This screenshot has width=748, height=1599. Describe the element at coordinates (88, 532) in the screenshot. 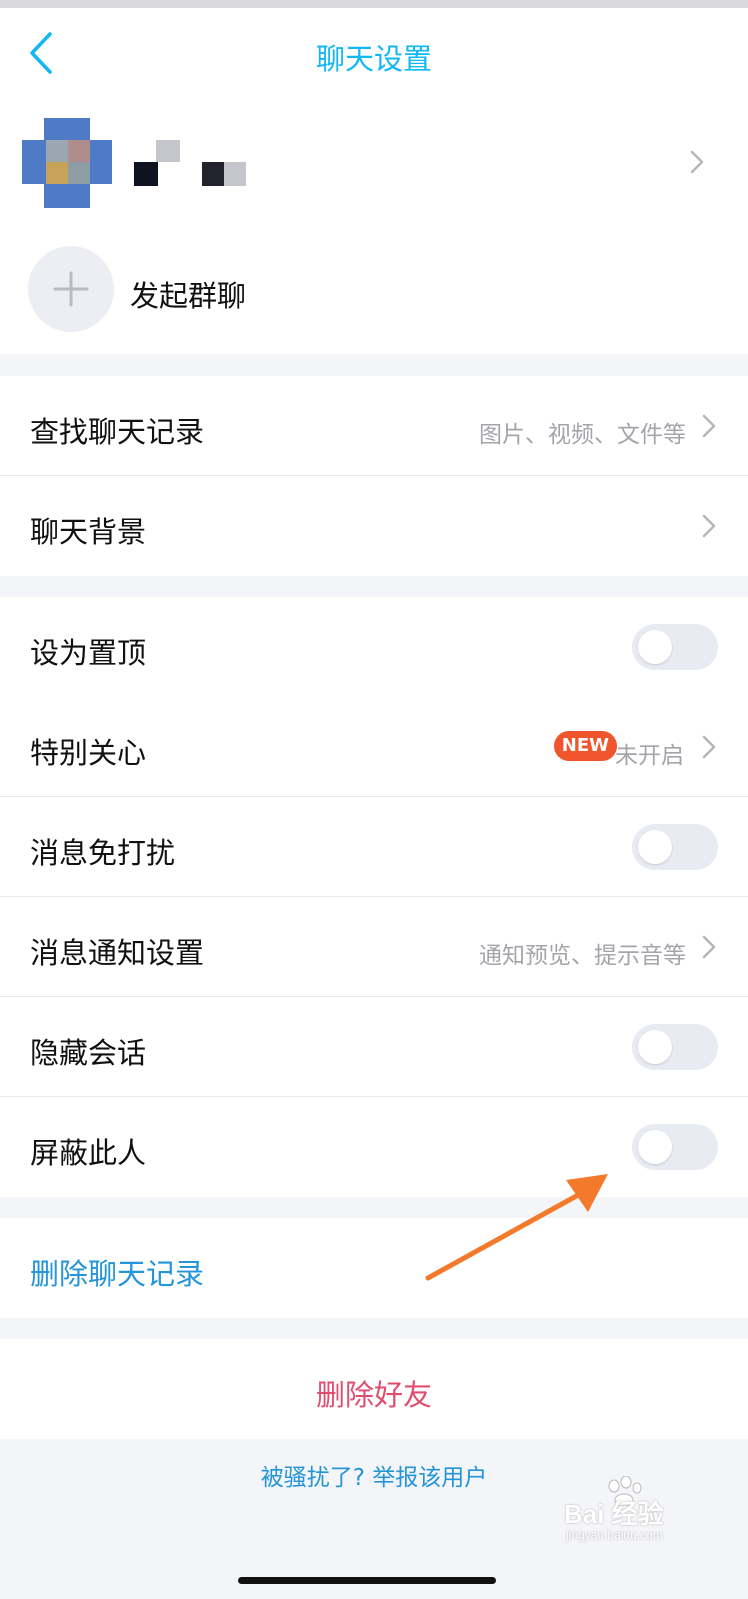

I see `chat-background-label: 聊天背景` at that location.